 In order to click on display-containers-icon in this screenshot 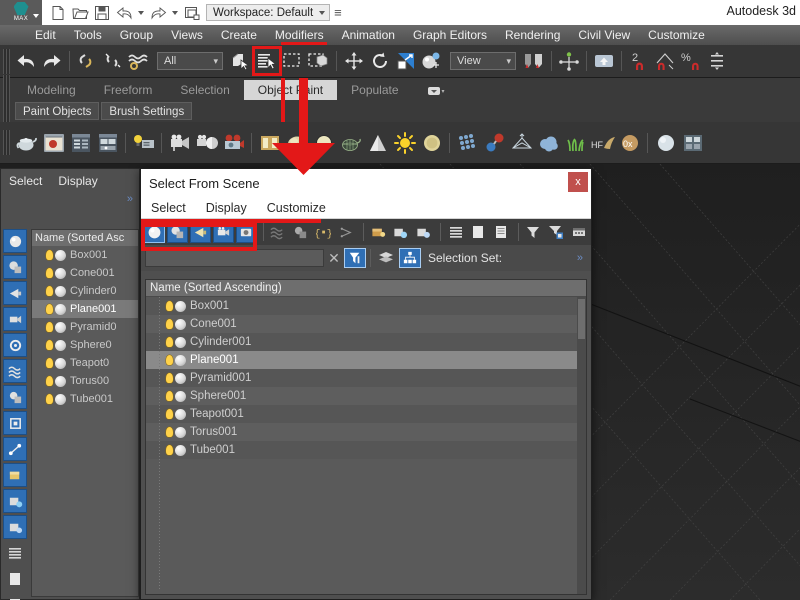, I will do `click(378, 232)`.